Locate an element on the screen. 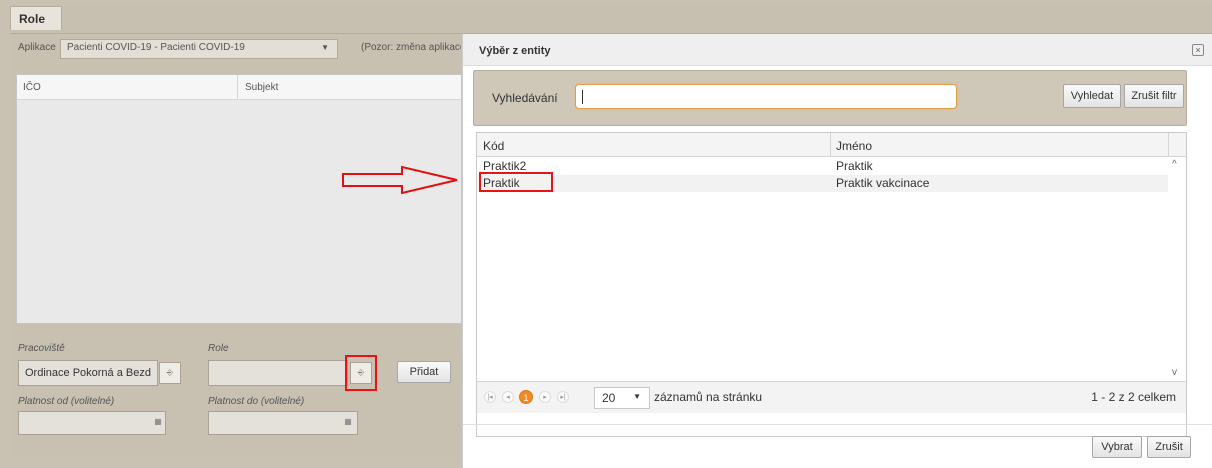 The image size is (1212, 468). app-label: Aplikace is located at coordinates (37, 47).